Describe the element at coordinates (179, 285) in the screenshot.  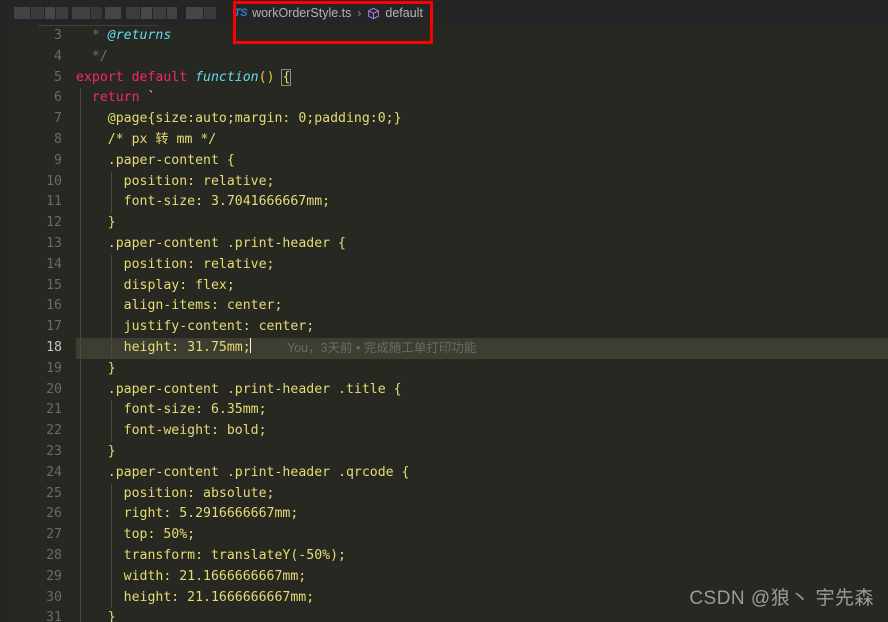
I see `code-token: display: flex;` at that location.